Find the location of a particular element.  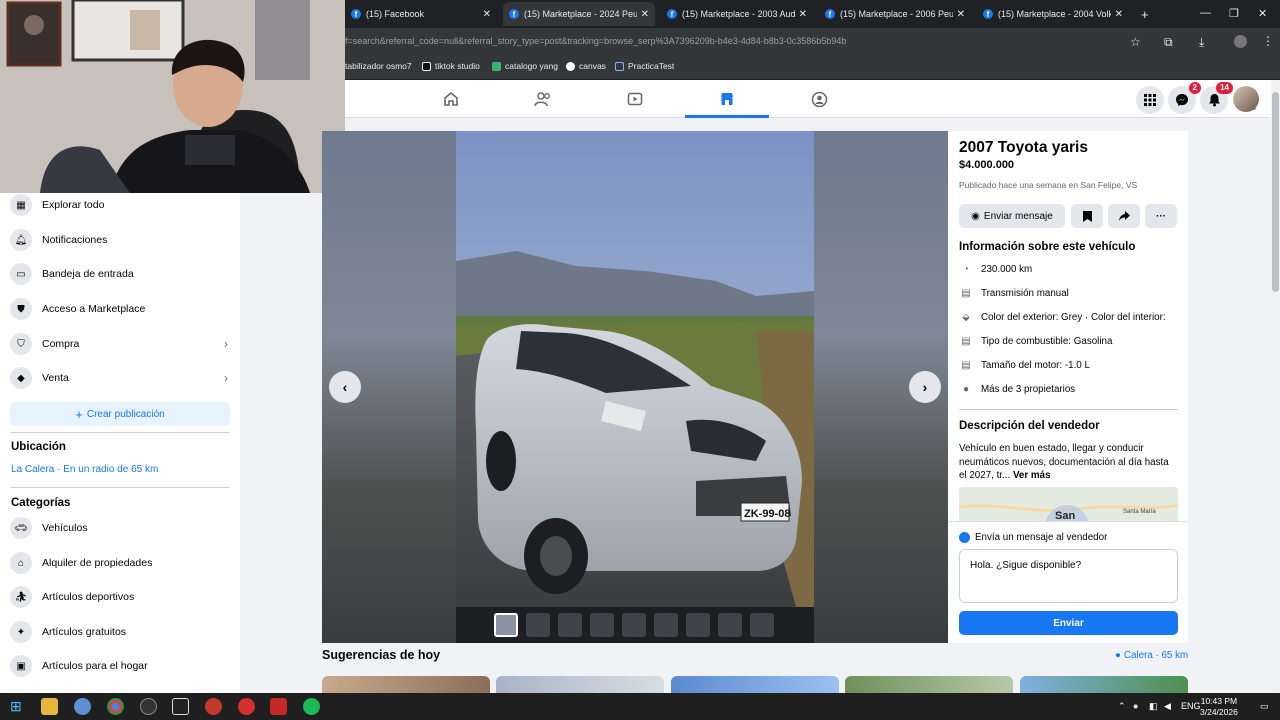

download-icon: ⤓ is located at coordinates (1201, 42).